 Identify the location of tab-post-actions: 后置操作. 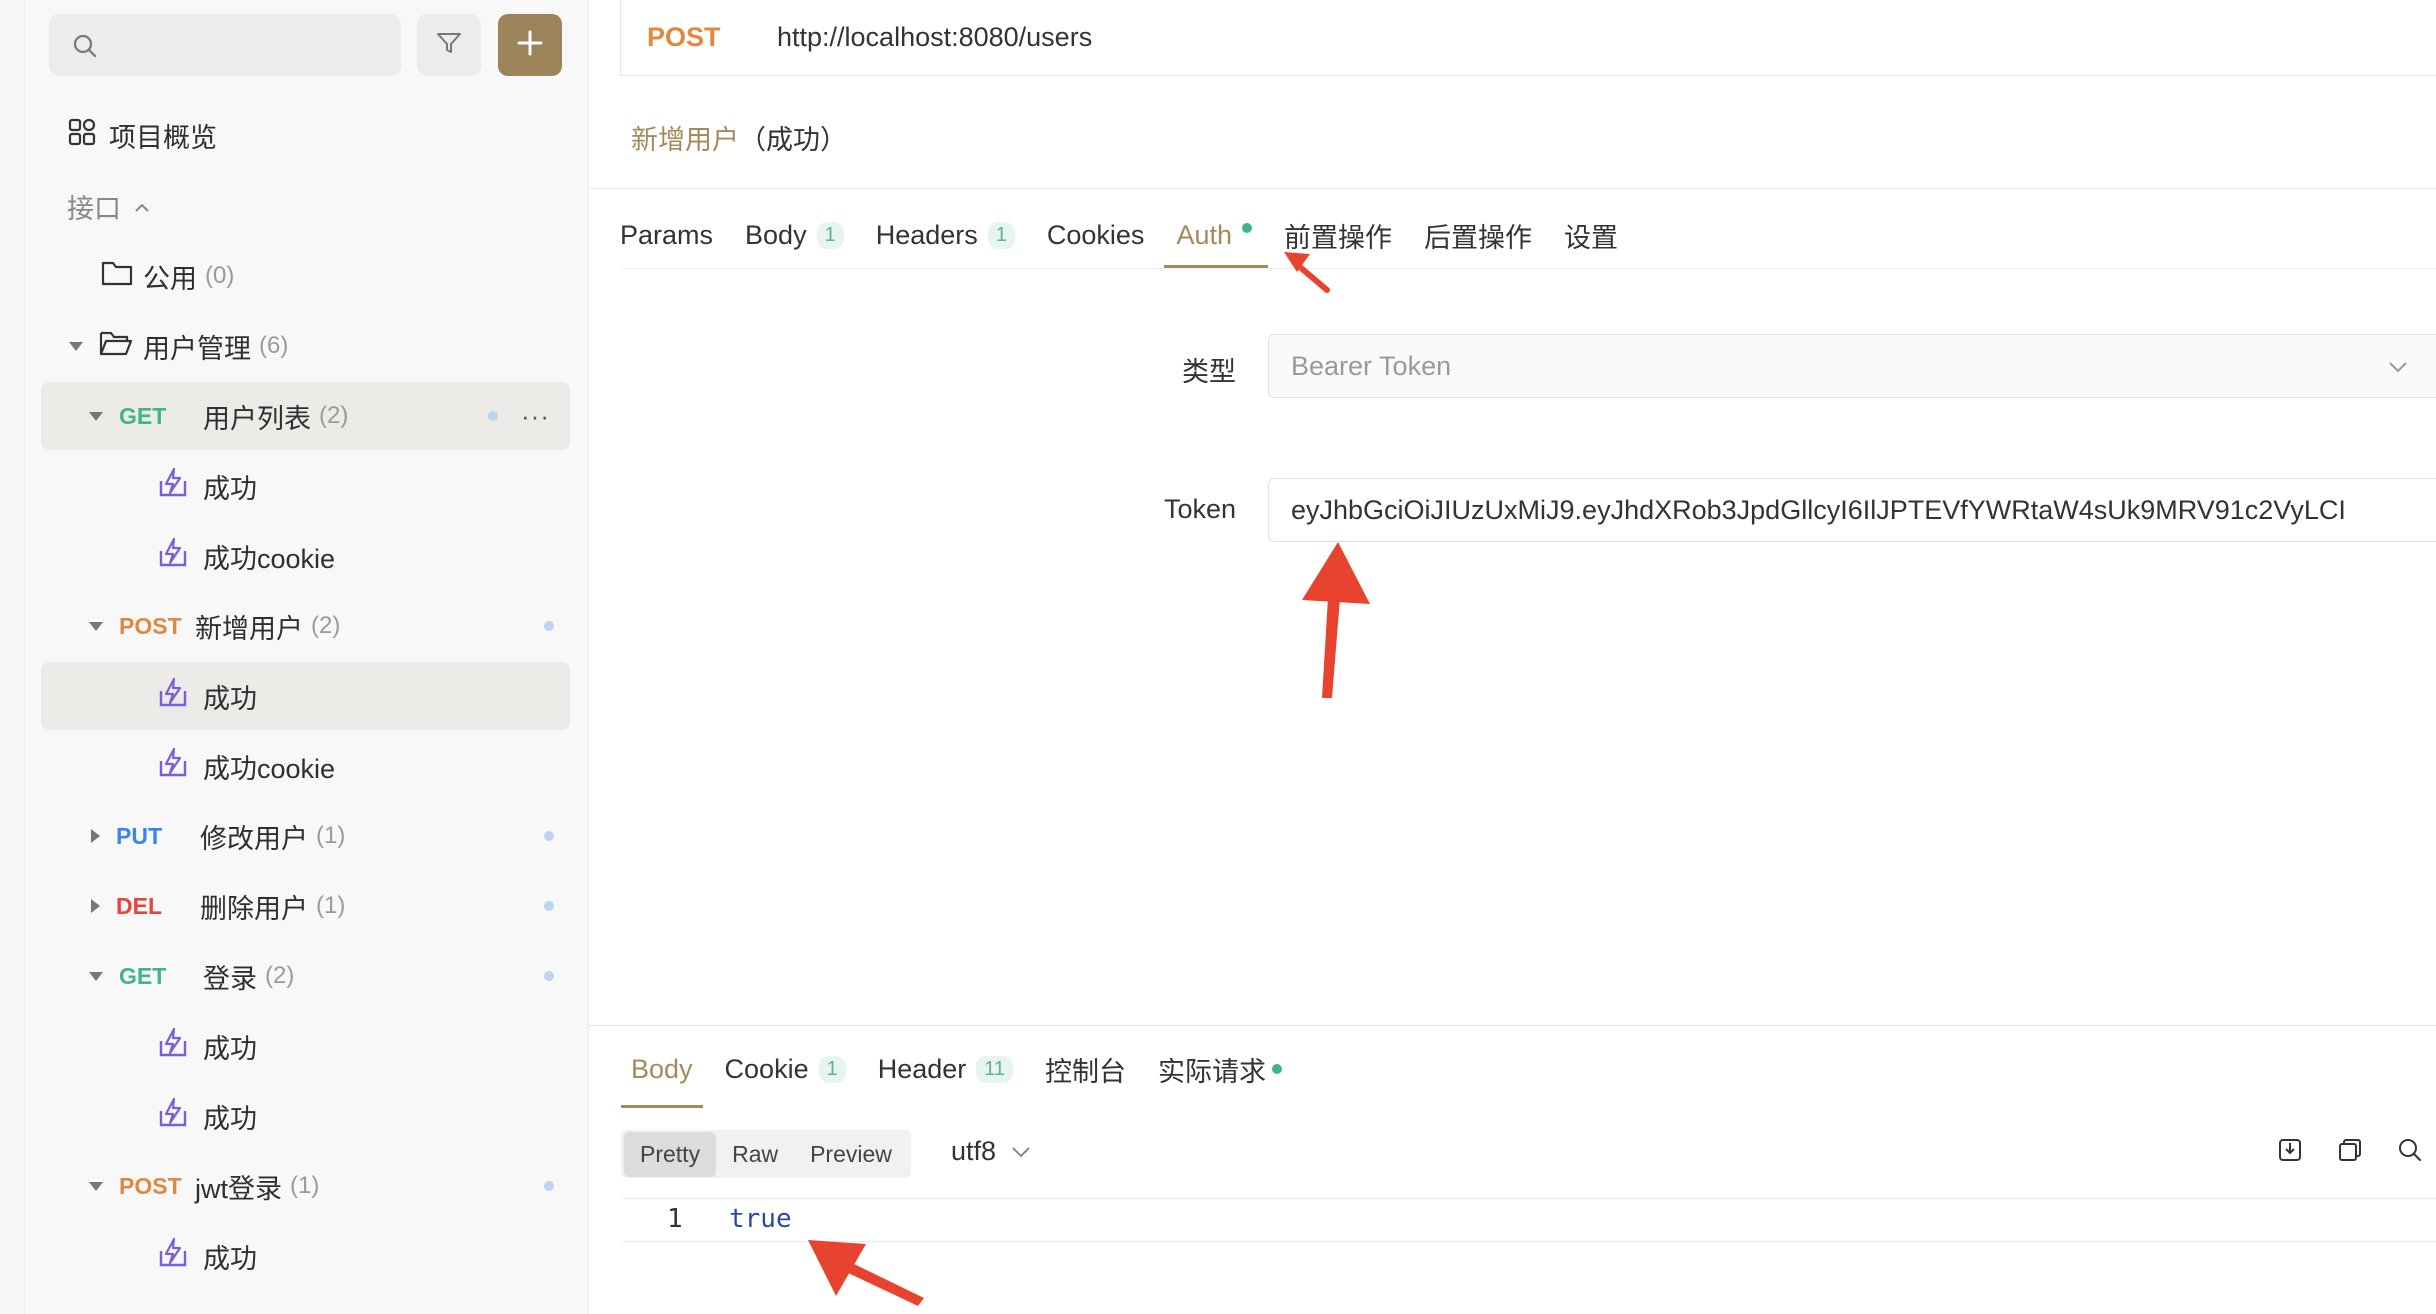
(1478, 235).